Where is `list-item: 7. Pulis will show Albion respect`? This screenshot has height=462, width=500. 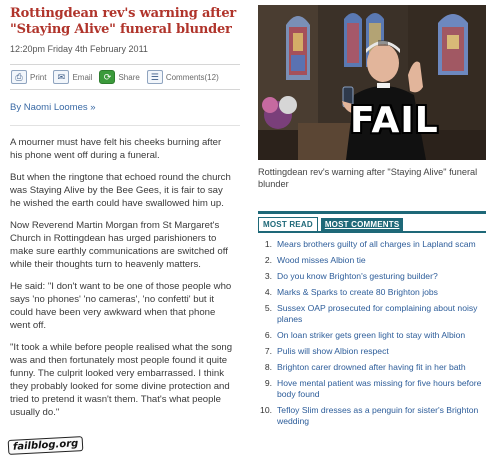
list-item: 7. Pulis will show Albion respect is located at coordinates (372, 351).